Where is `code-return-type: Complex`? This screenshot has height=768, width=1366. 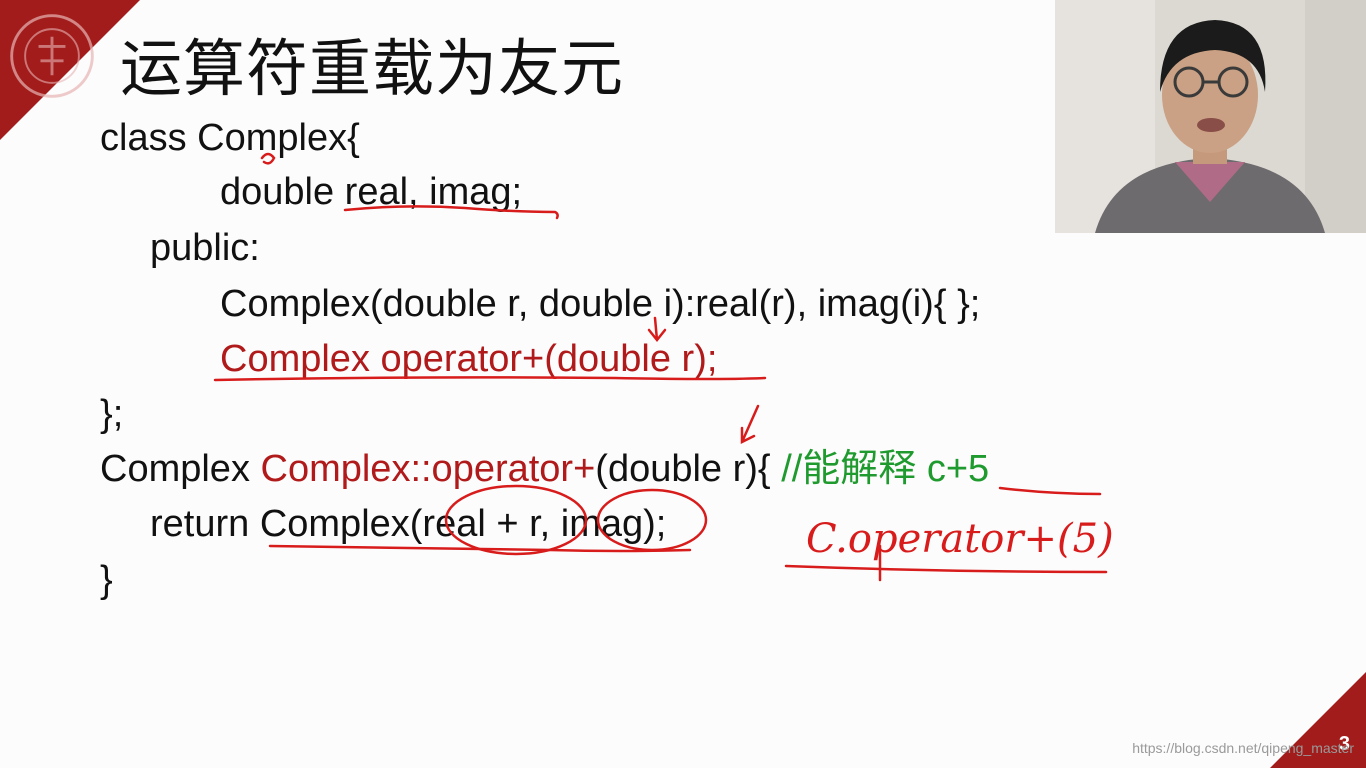
code-return-type: Complex is located at coordinates (180, 469).